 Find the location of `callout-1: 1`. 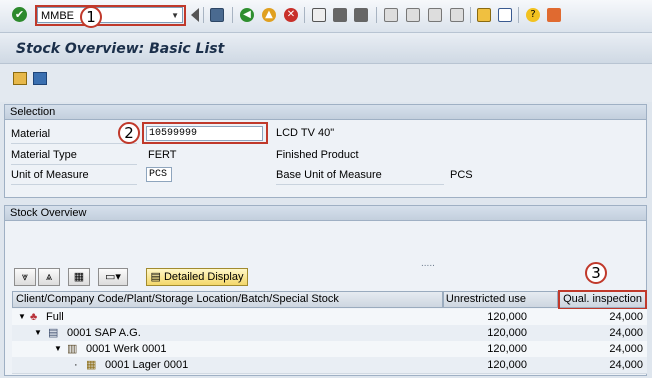

callout-1: 1 is located at coordinates (91, 17).